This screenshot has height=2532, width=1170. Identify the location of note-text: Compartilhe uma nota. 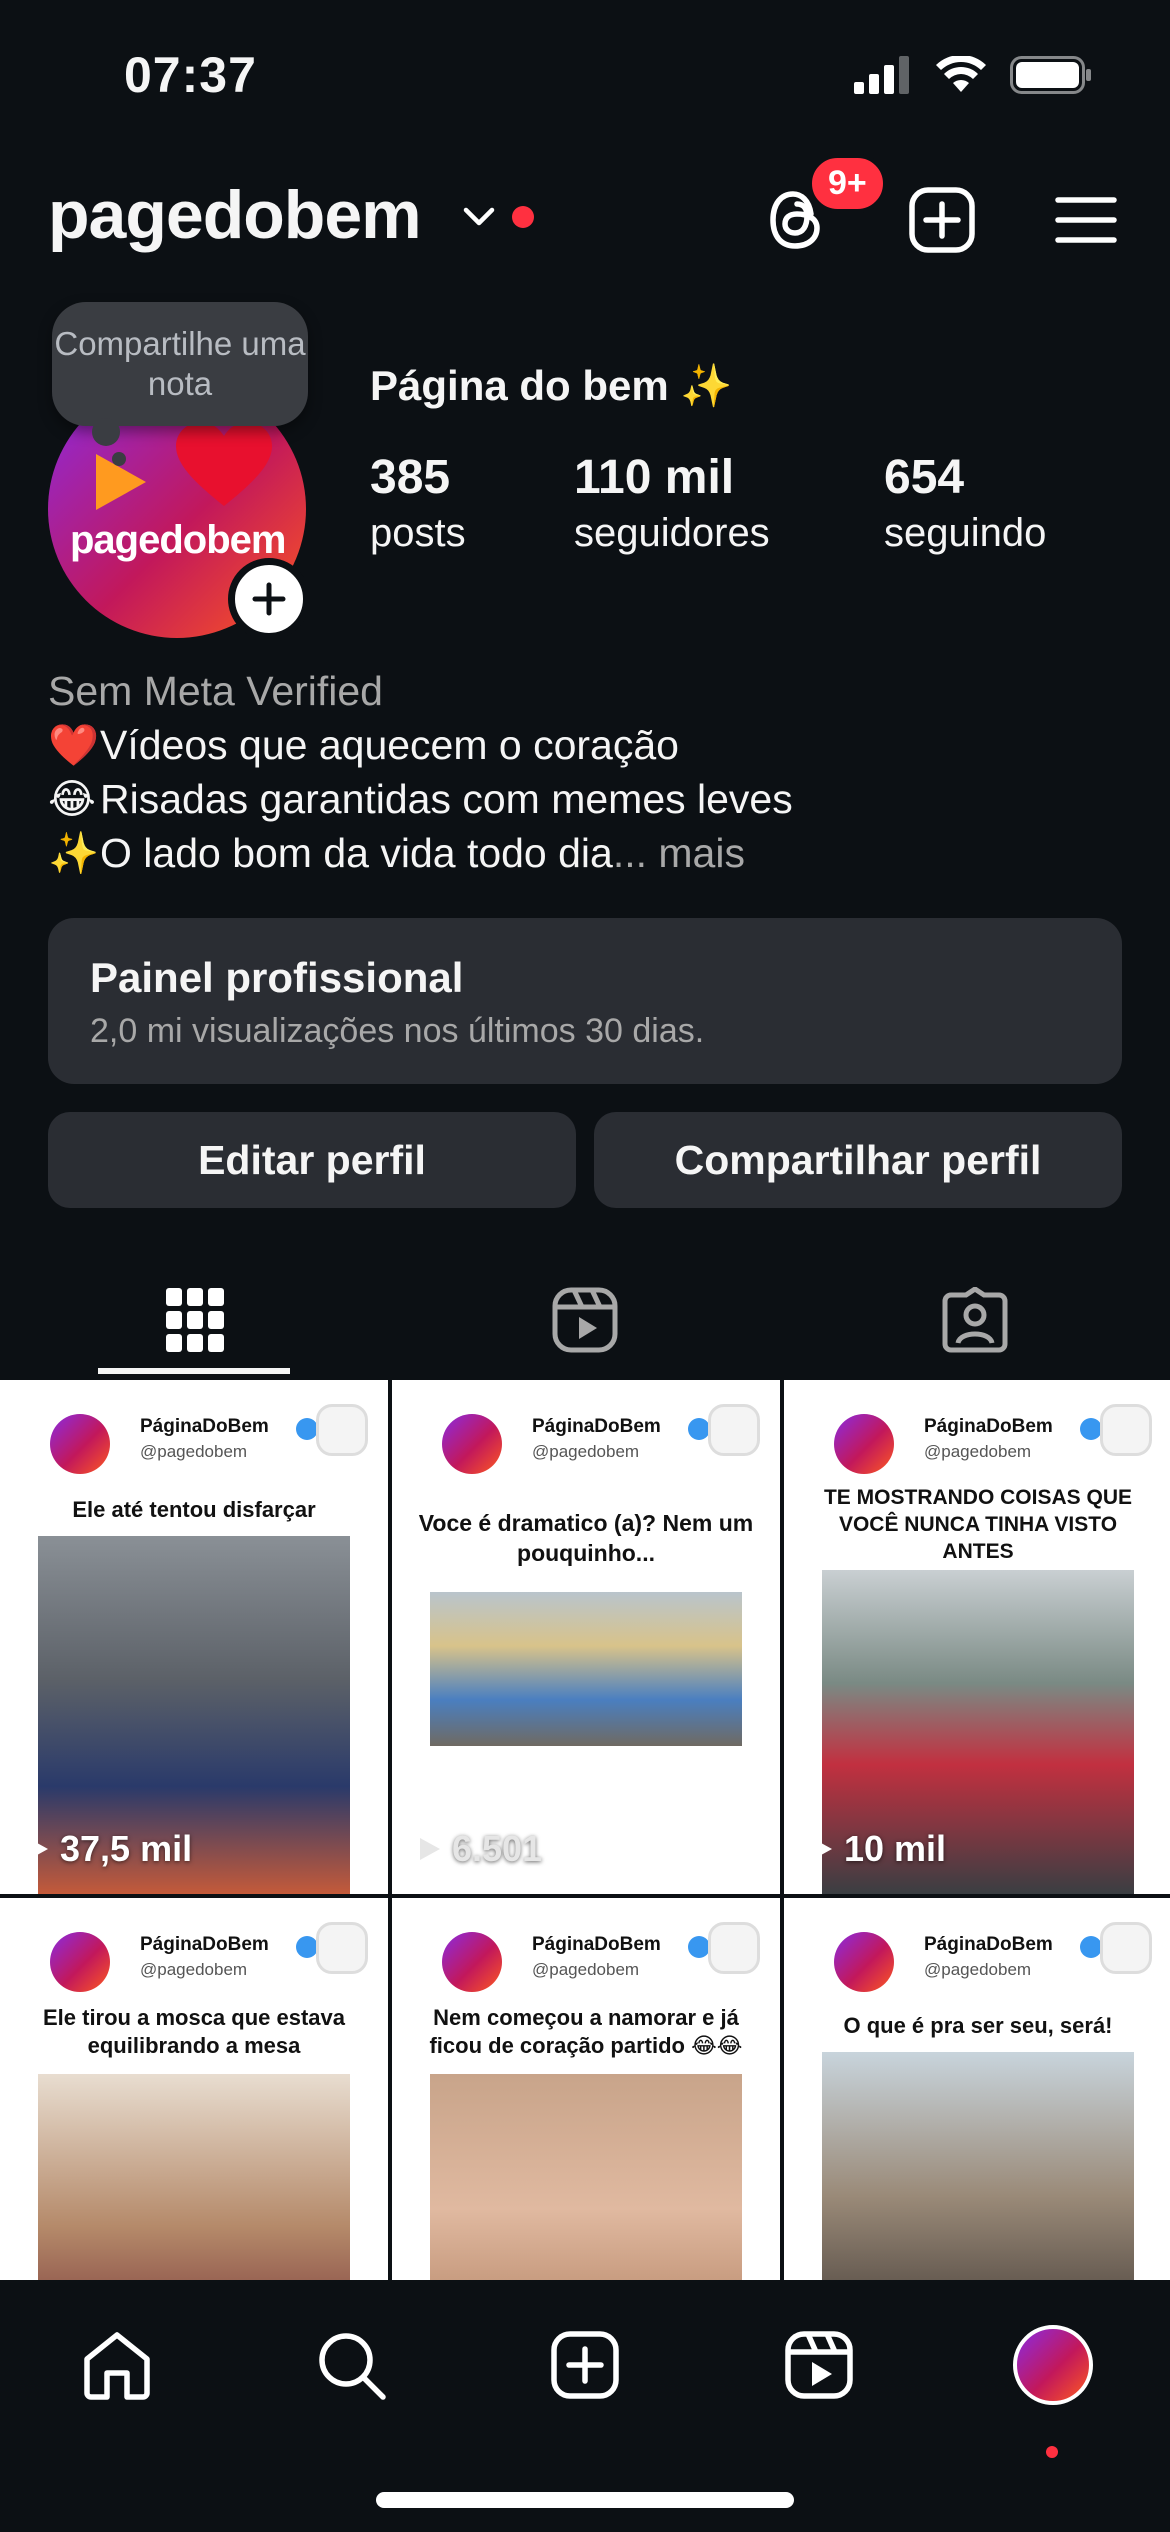
(180, 363).